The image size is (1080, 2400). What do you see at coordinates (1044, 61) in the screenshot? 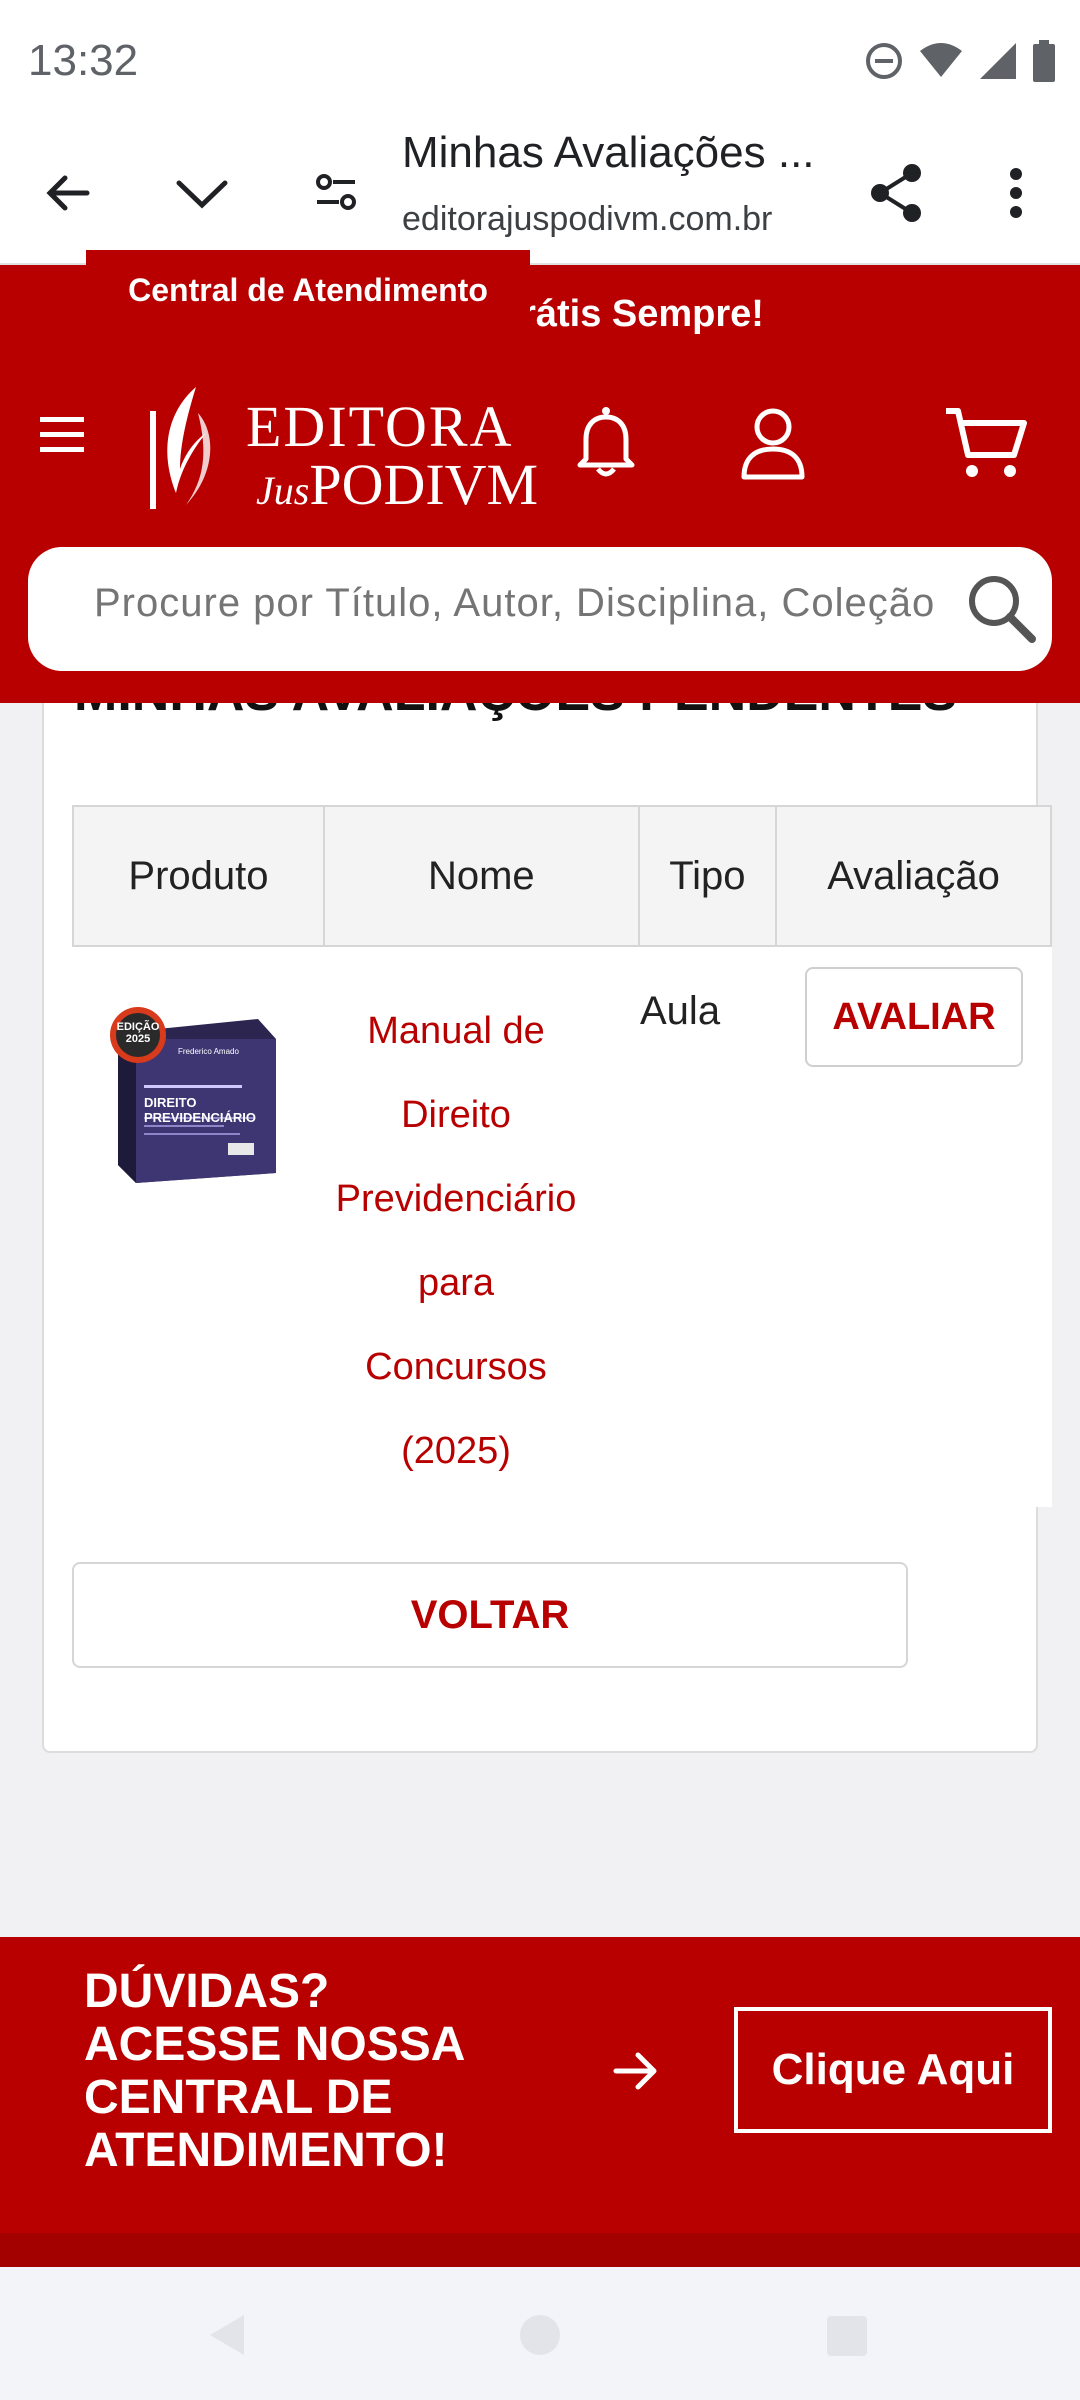
I see `battery-icon` at bounding box center [1044, 61].